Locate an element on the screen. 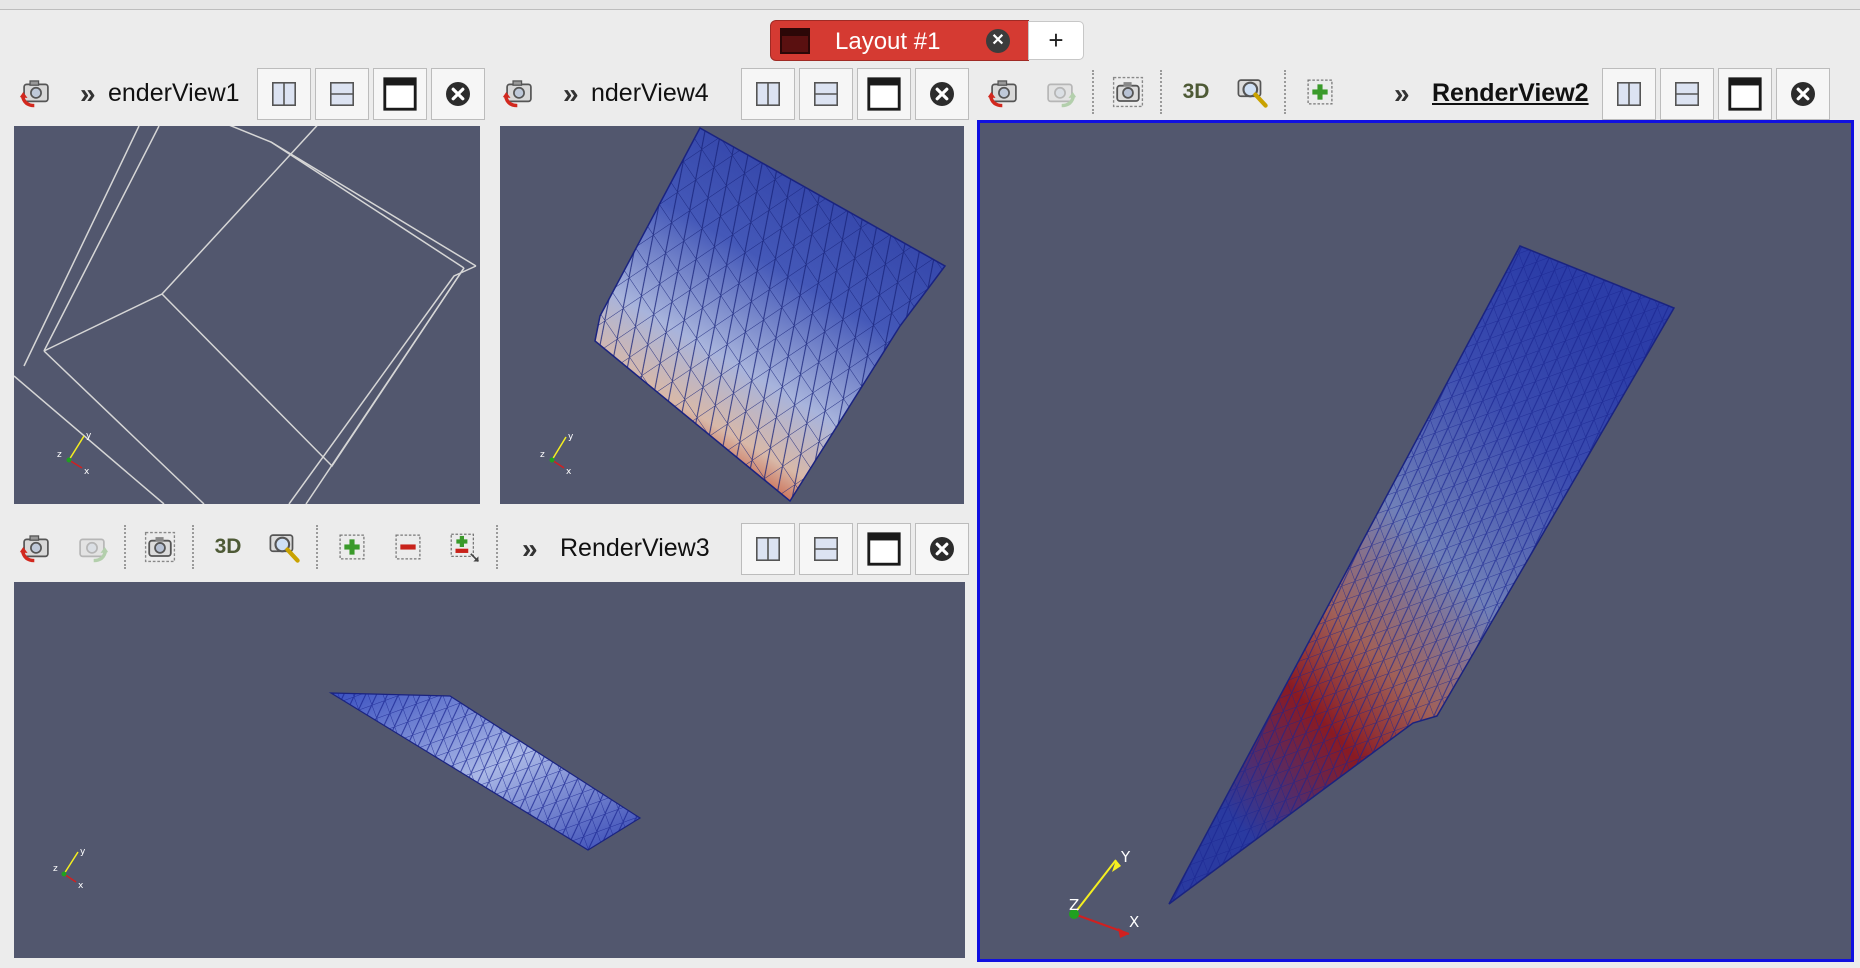  title-clip: » nderView4 is located at coordinates (641, 92).